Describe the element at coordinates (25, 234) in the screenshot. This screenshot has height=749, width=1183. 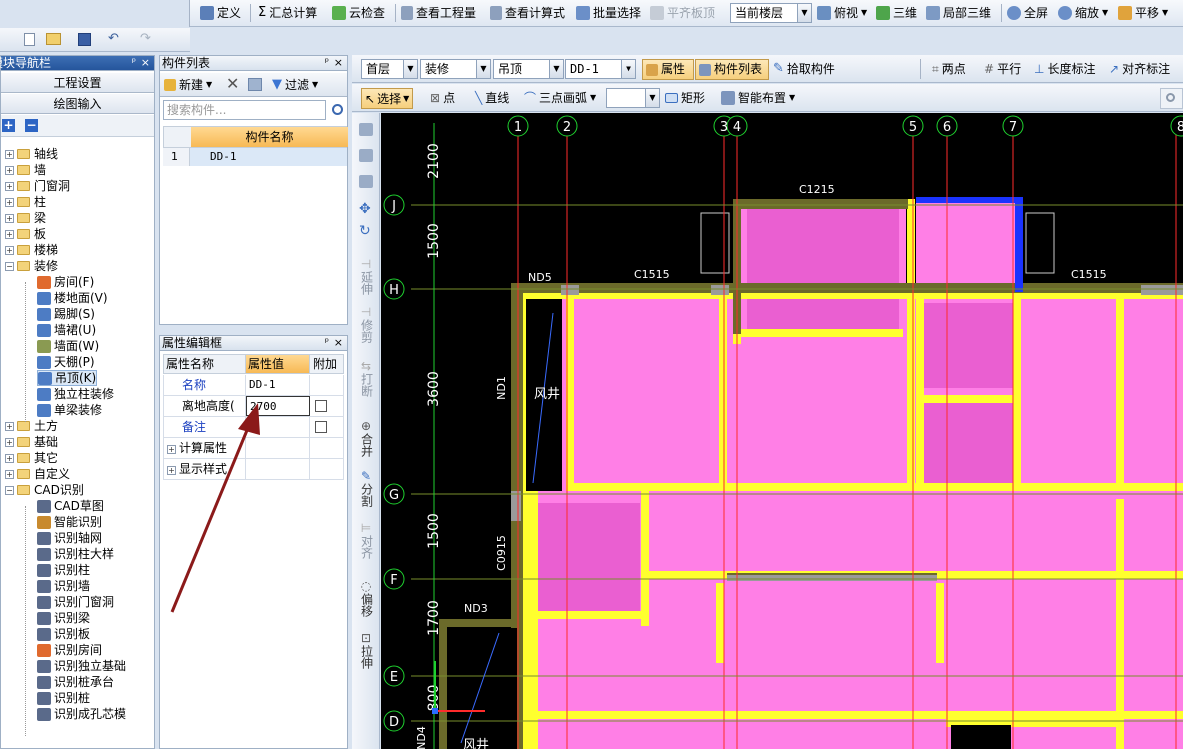
I see `tree-folder: + 板` at that location.